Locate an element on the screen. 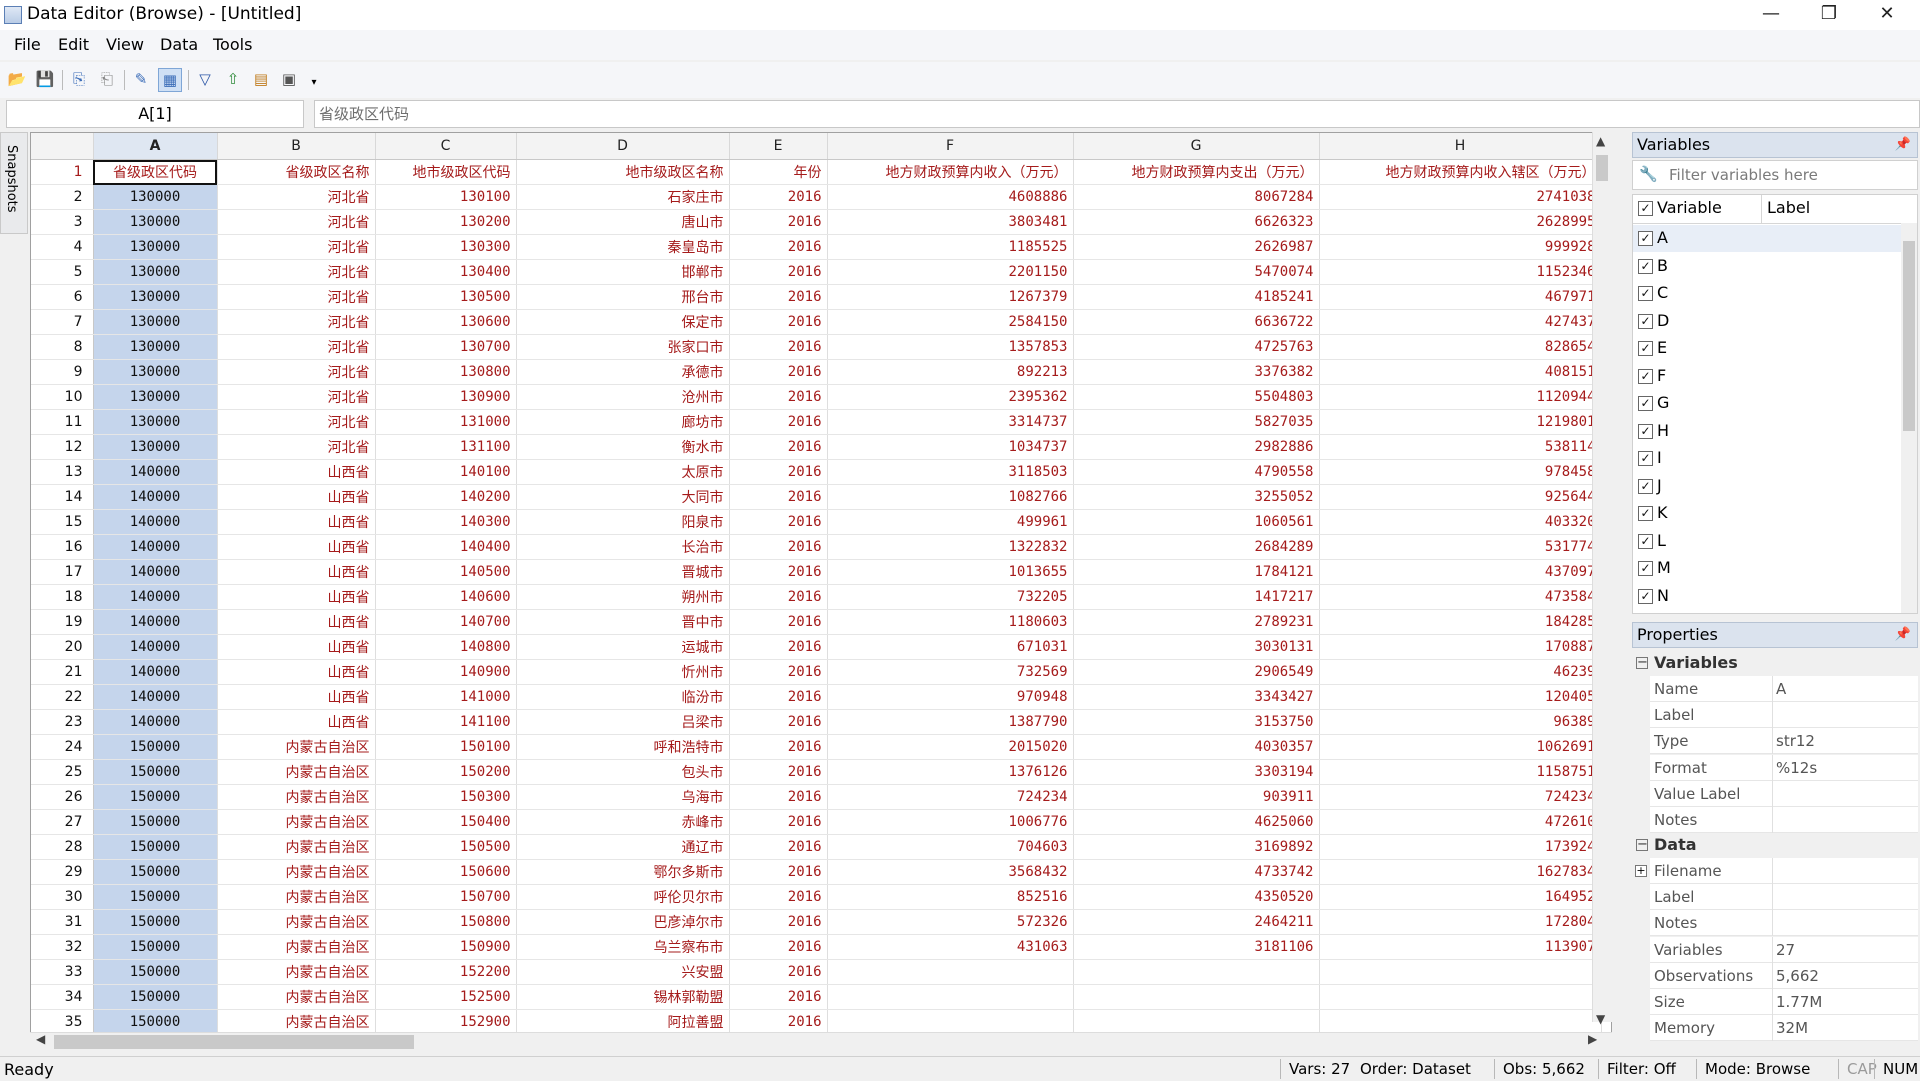 The height and width of the screenshot is (1081, 1920). grid-vertical-scrollbar is located at coordinates (1602, 577).